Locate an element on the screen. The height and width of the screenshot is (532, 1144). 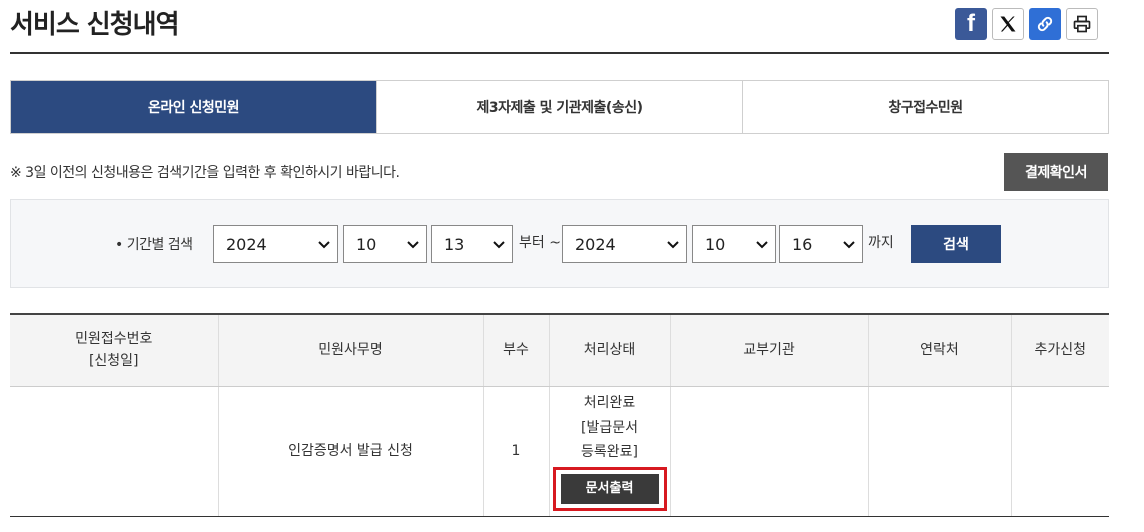
to-month-value: 10 is located at coordinates (715, 244).